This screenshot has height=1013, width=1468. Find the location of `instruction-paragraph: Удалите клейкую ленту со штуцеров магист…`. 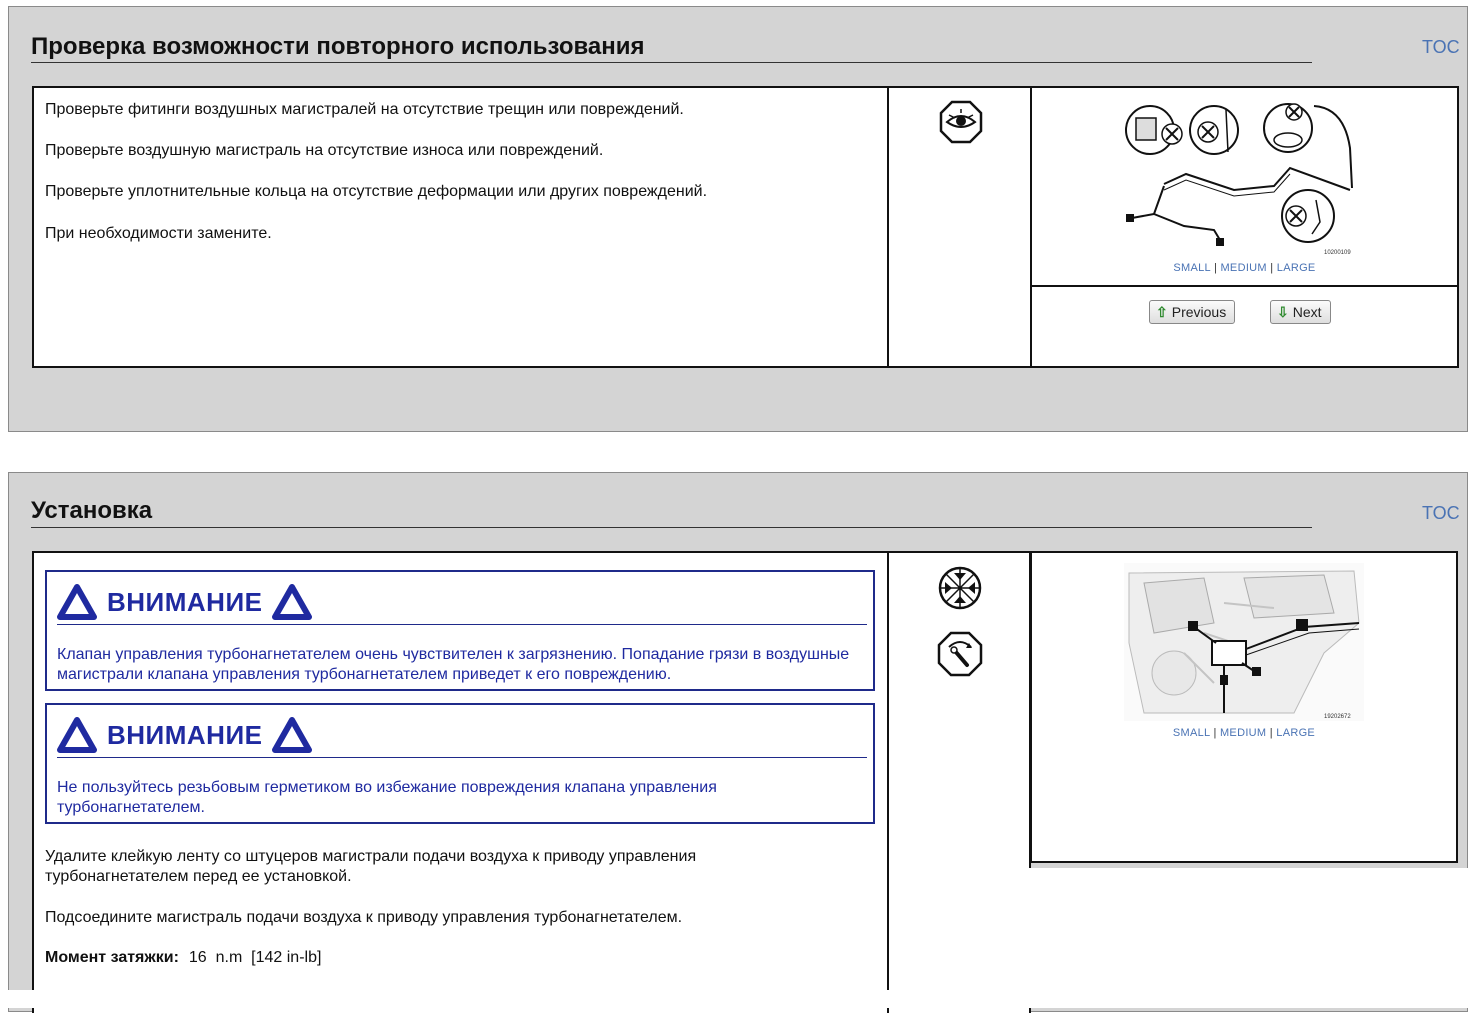

instruction-paragraph: Удалите клейкую ленту со штуцеров магист… is located at coordinates (371, 866).